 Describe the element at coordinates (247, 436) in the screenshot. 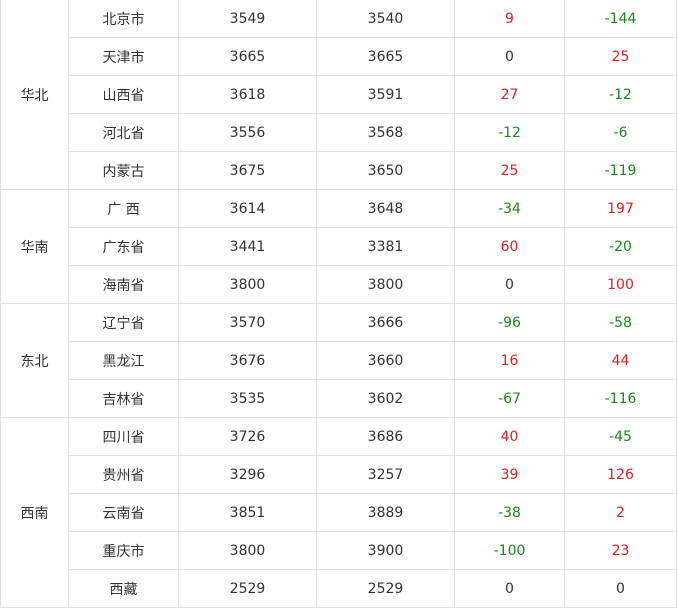

I see `value-cell-1: 3726` at that location.